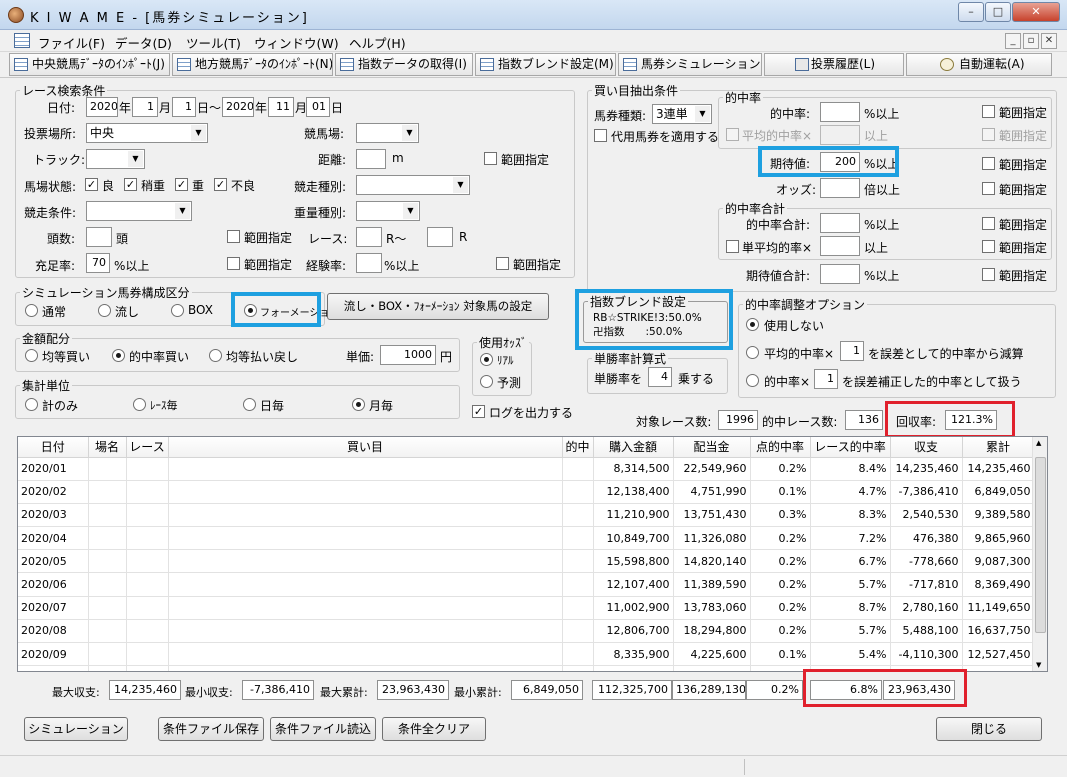 This screenshot has width=1067, height=777. I want to click on col-balance: 収支, so click(926, 447).